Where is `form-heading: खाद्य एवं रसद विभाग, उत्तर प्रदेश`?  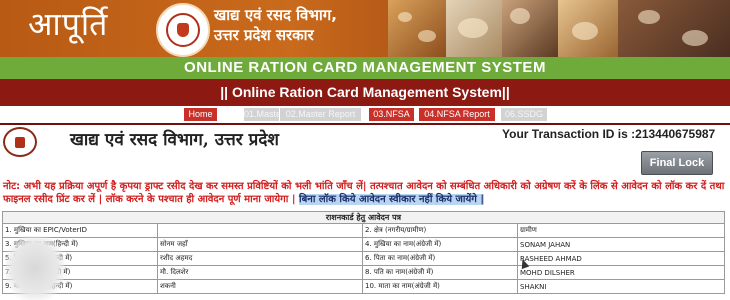
form-heading: खाद्य एवं रसद विभाग, उत्तर प्रदेश is located at coordinates (174, 140).